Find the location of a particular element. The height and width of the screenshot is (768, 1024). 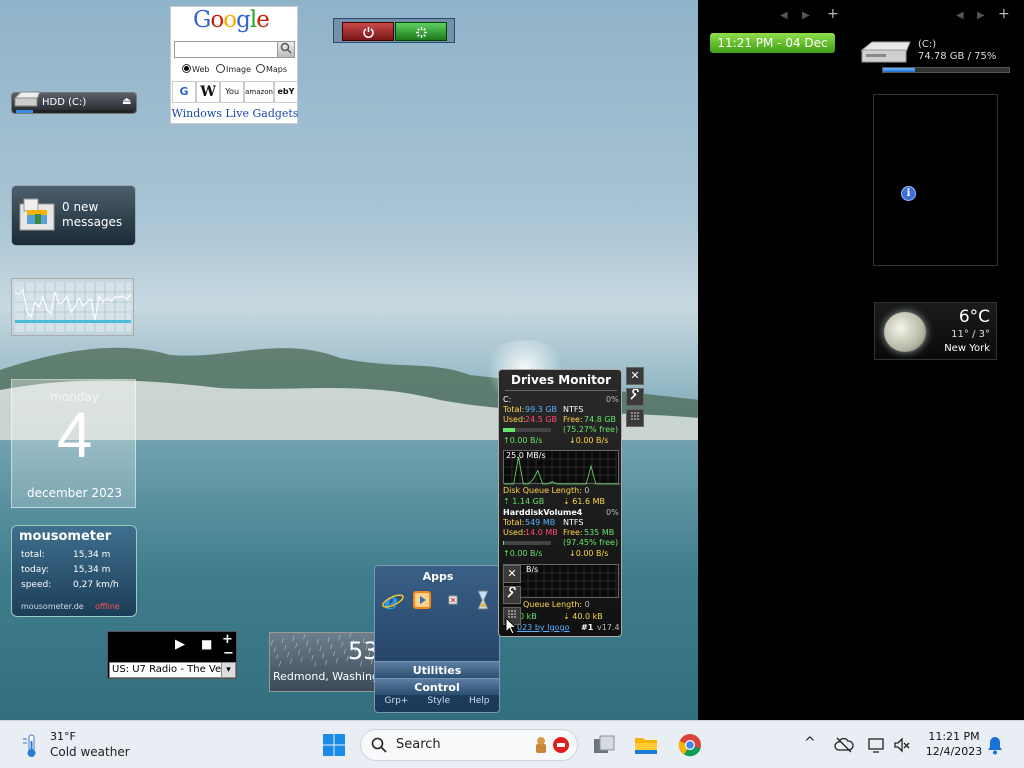

drive1-name: C: is located at coordinates (507, 399).